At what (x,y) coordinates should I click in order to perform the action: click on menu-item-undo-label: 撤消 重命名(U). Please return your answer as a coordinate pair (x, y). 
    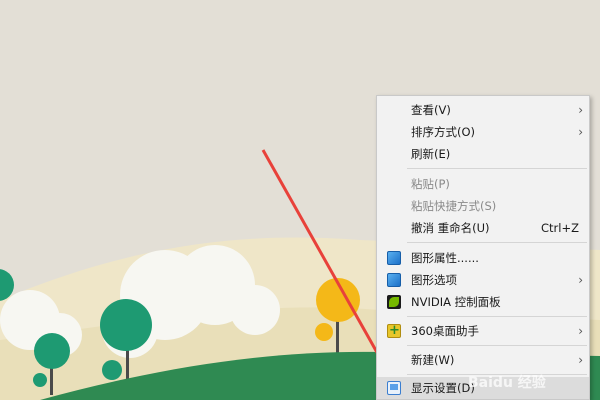
    Looking at the image, I should click on (450, 228).